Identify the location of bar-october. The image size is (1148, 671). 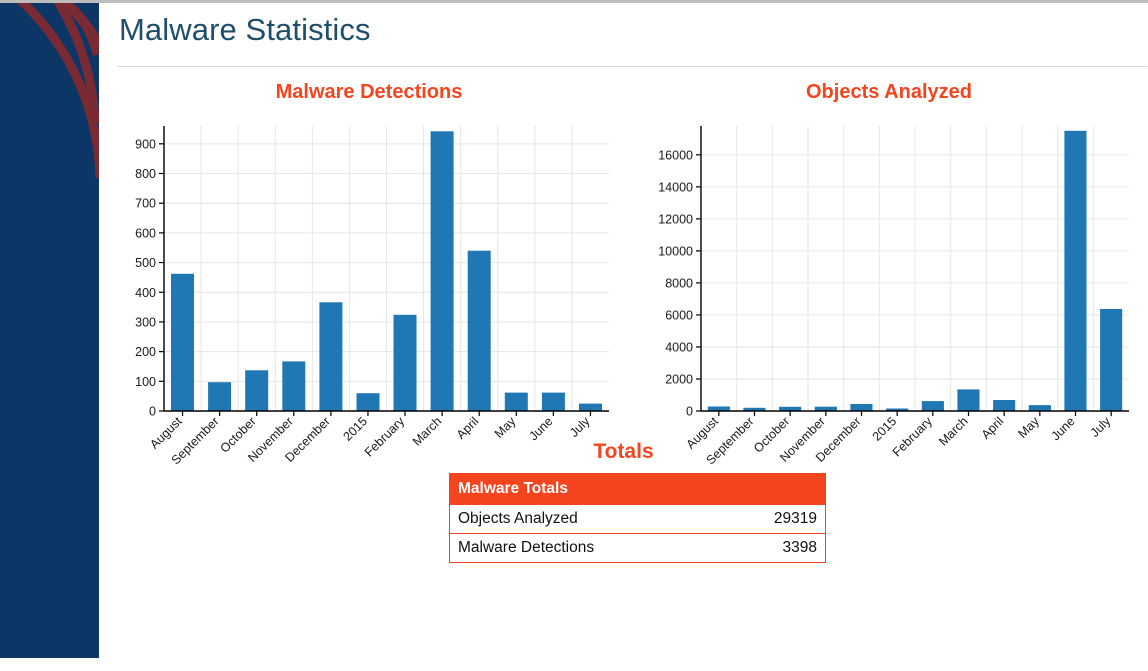
(257, 390).